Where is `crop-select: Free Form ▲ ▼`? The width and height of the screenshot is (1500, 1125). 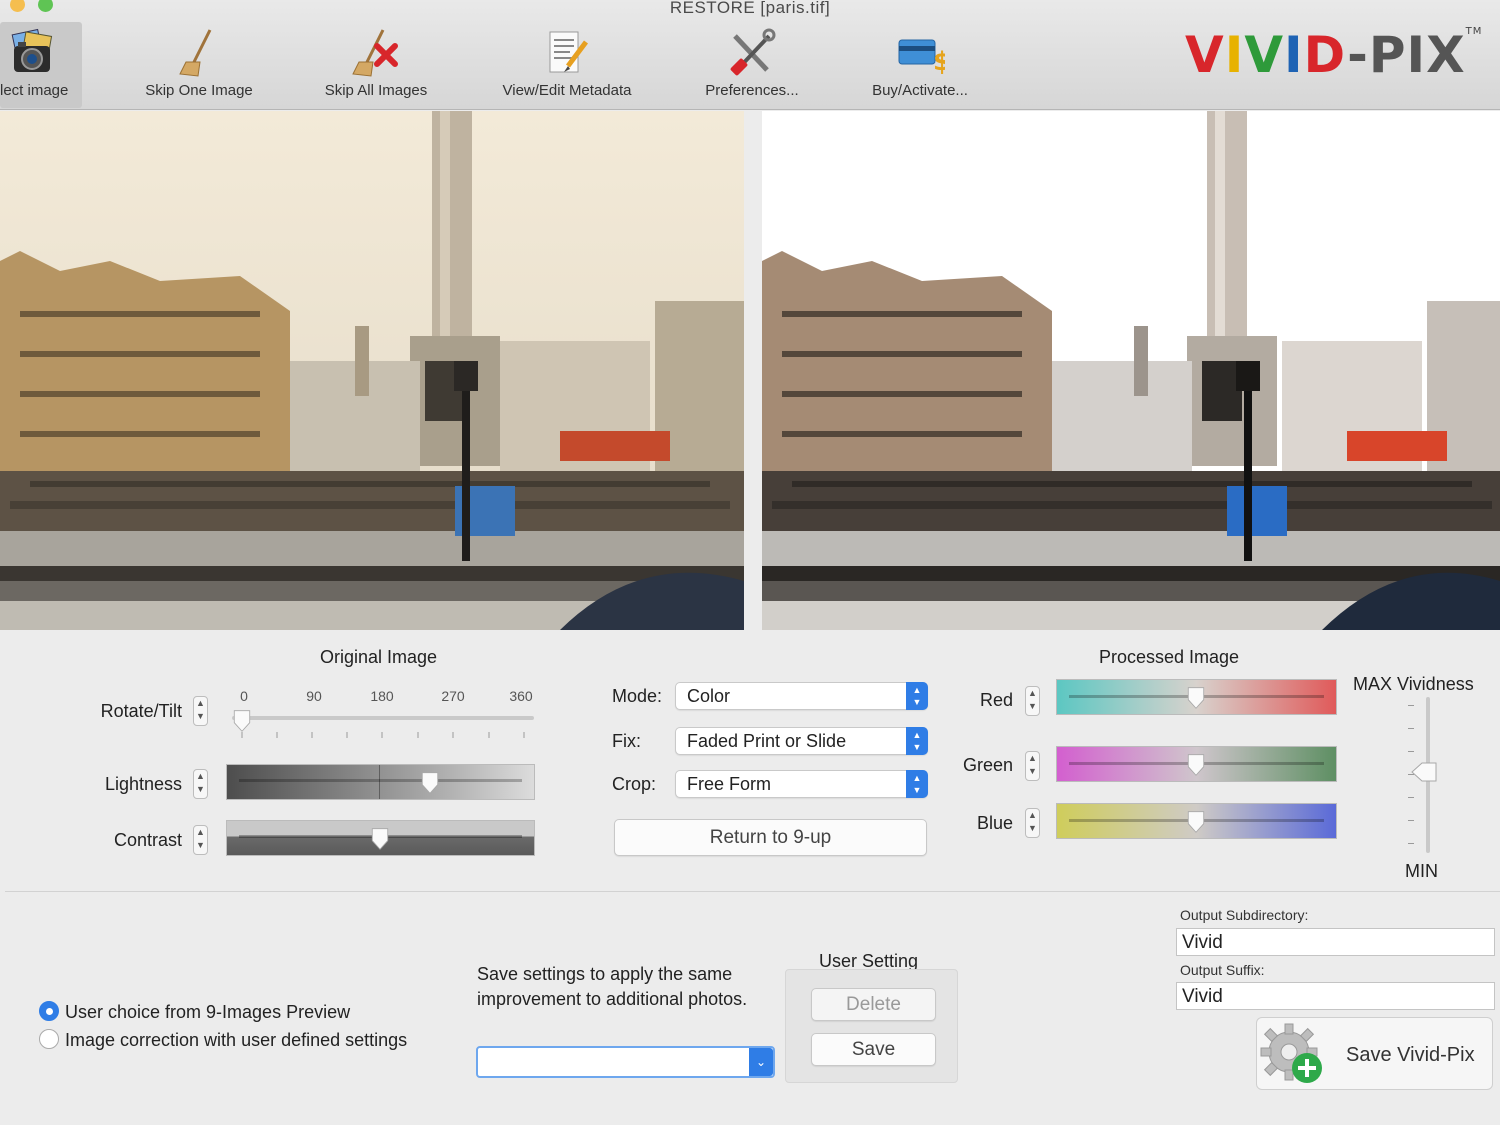
crop-select: Free Form ▲ ▼ is located at coordinates (801, 784).